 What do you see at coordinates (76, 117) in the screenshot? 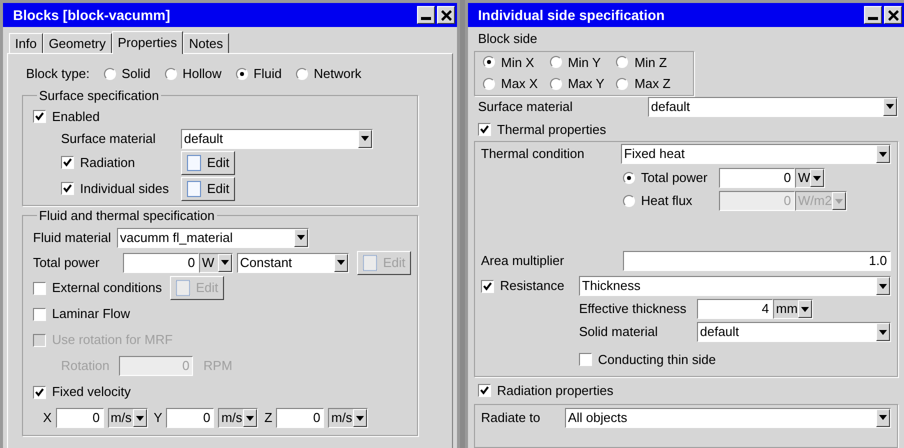
I see `checkbox-label: Enabled` at bounding box center [76, 117].